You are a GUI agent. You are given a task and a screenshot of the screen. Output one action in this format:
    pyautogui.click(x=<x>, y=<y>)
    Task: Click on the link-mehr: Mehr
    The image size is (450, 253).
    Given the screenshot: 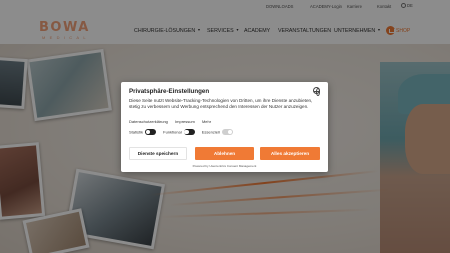 What is the action you would take?
    pyautogui.click(x=206, y=121)
    